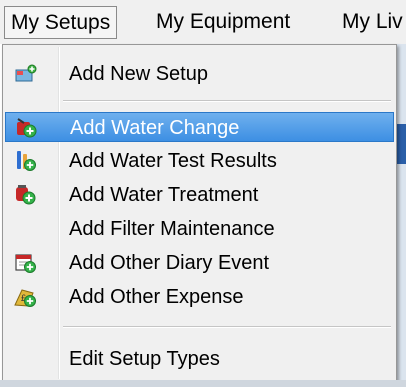 The width and height of the screenshot is (406, 387). I want to click on menu-item-add-water-test-results: Add Water Test Results, so click(199, 161).